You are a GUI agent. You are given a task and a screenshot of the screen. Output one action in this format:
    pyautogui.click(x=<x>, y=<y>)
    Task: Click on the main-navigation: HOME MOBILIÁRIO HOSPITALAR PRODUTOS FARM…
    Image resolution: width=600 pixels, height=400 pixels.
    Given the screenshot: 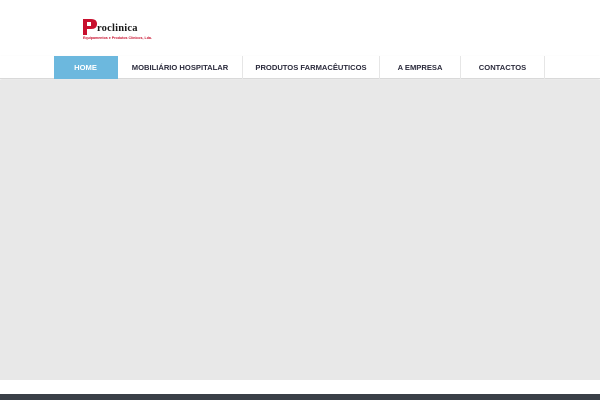 What is the action you would take?
    pyautogui.click(x=300, y=67)
    